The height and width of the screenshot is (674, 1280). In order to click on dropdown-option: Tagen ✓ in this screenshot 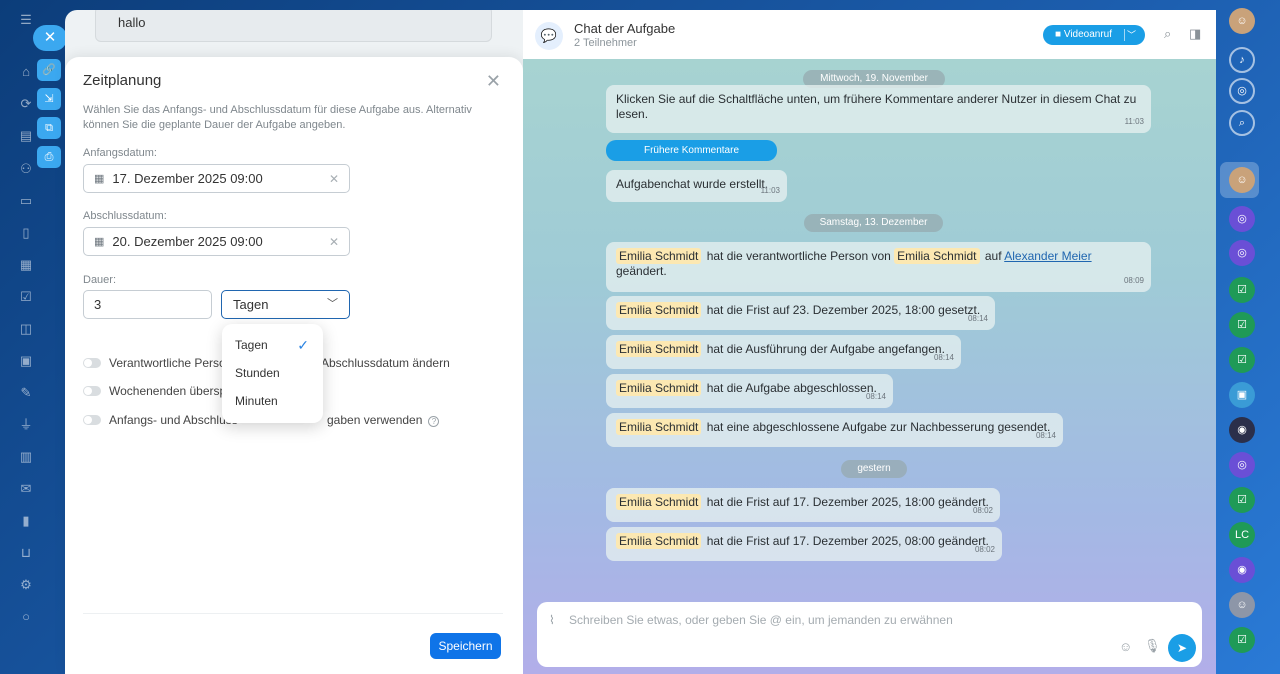, I will do `click(272, 345)`.